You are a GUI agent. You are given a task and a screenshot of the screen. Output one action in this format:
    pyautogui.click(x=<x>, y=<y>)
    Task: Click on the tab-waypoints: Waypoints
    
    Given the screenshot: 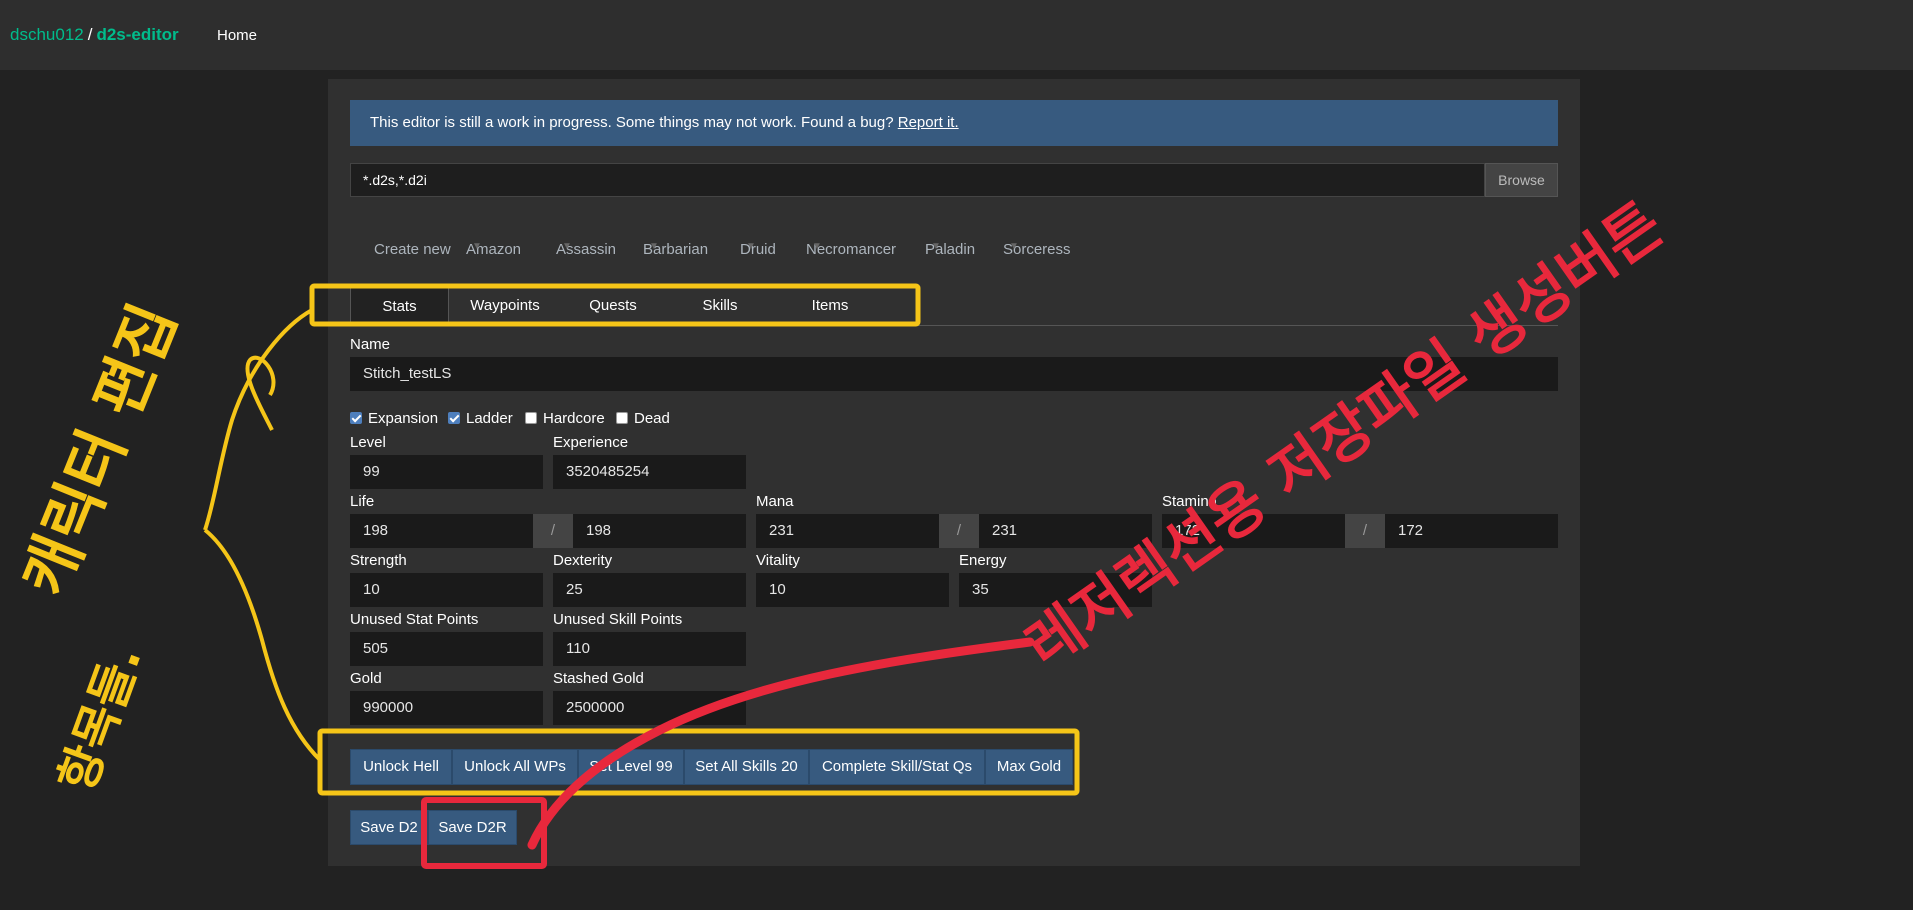 What is the action you would take?
    pyautogui.click(x=505, y=306)
    